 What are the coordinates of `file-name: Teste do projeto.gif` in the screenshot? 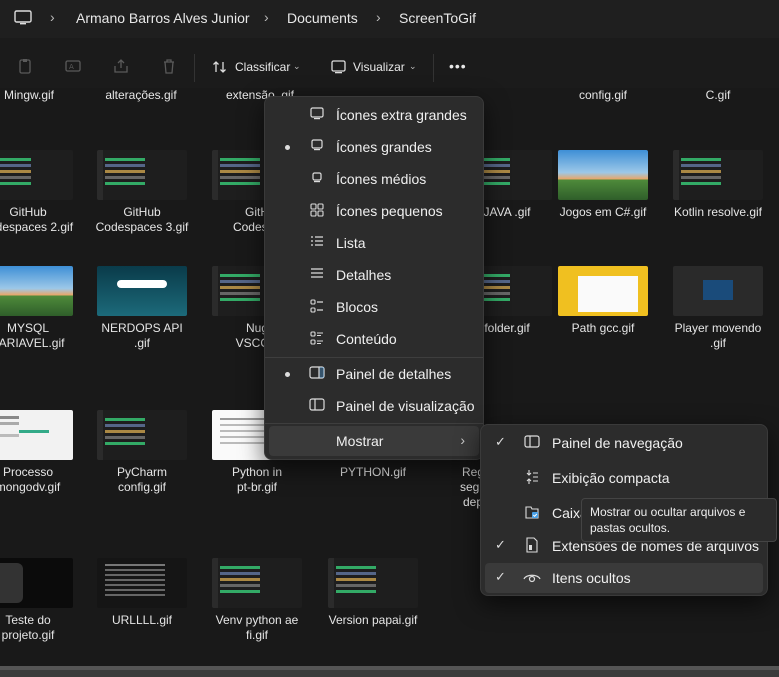 It's located at (28, 627).